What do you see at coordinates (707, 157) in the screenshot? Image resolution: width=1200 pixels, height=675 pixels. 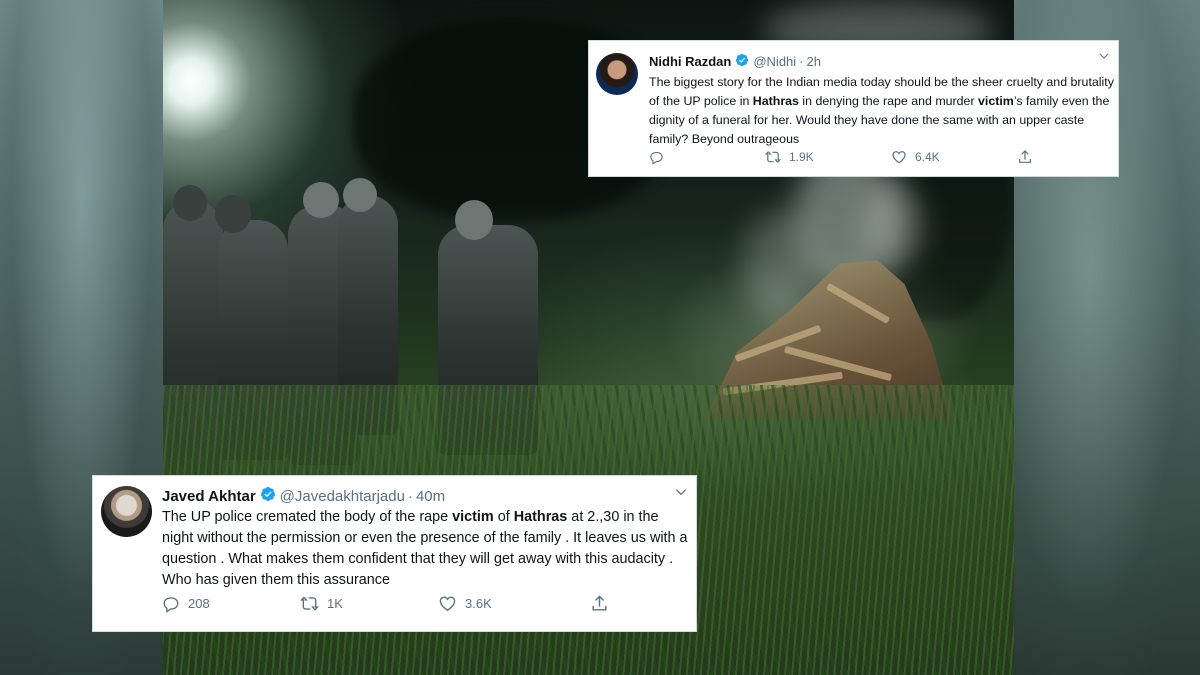 I see `reply-button` at bounding box center [707, 157].